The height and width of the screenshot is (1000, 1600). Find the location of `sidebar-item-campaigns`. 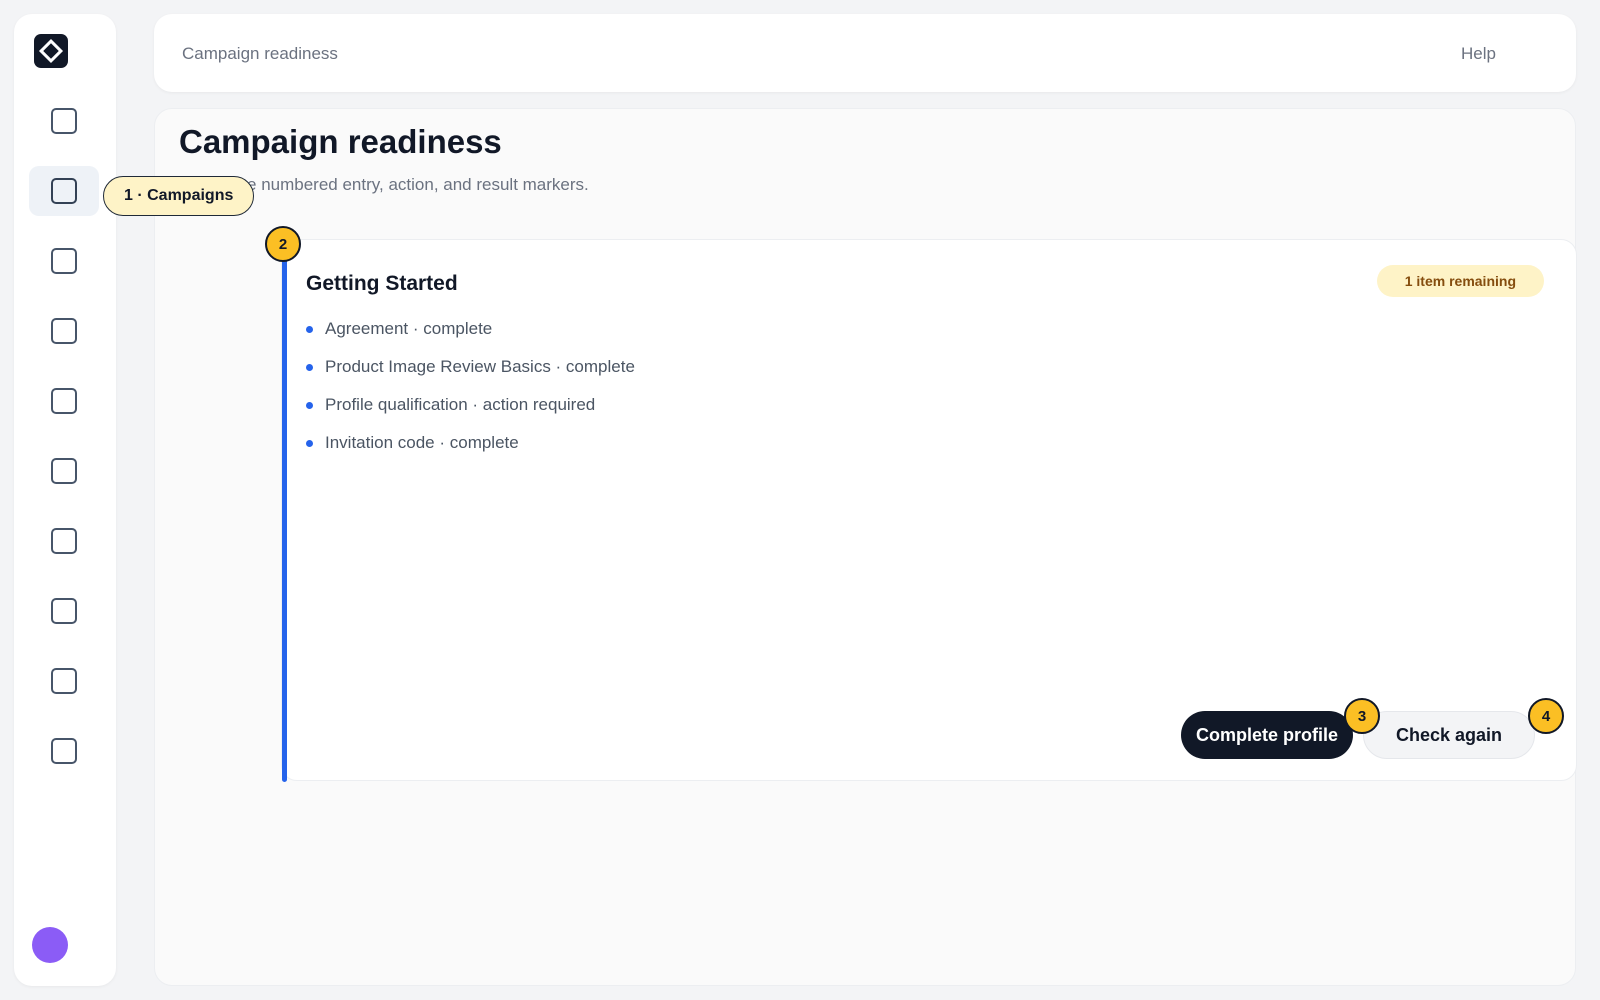

sidebar-item-campaigns is located at coordinates (64, 191).